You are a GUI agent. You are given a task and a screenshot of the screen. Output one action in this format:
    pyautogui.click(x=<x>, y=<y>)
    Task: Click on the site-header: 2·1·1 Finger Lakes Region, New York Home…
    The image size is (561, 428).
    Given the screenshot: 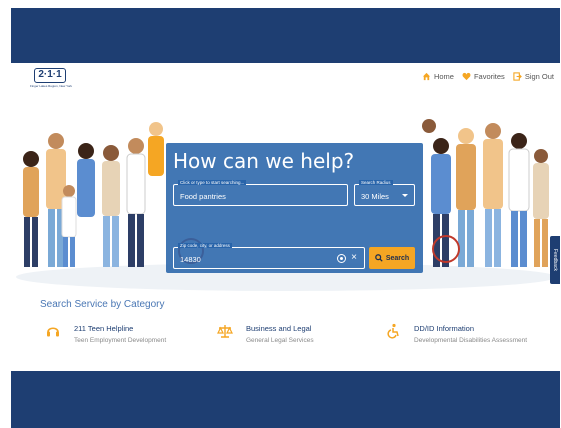 What is the action you would take?
    pyautogui.click(x=285, y=78)
    